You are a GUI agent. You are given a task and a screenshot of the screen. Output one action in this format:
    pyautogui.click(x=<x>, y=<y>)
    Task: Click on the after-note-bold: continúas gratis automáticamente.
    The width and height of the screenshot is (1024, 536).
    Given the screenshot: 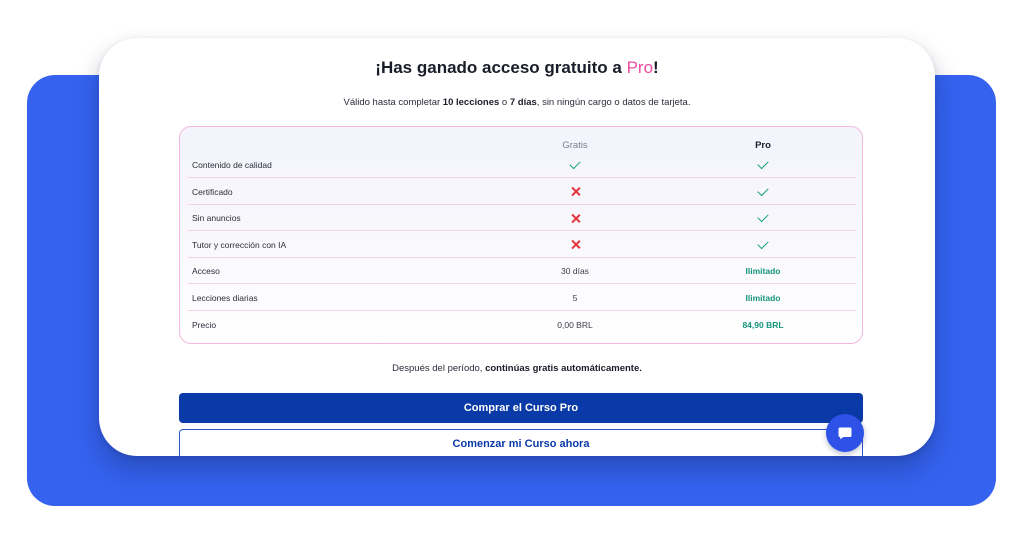 What is the action you would take?
    pyautogui.click(x=563, y=368)
    